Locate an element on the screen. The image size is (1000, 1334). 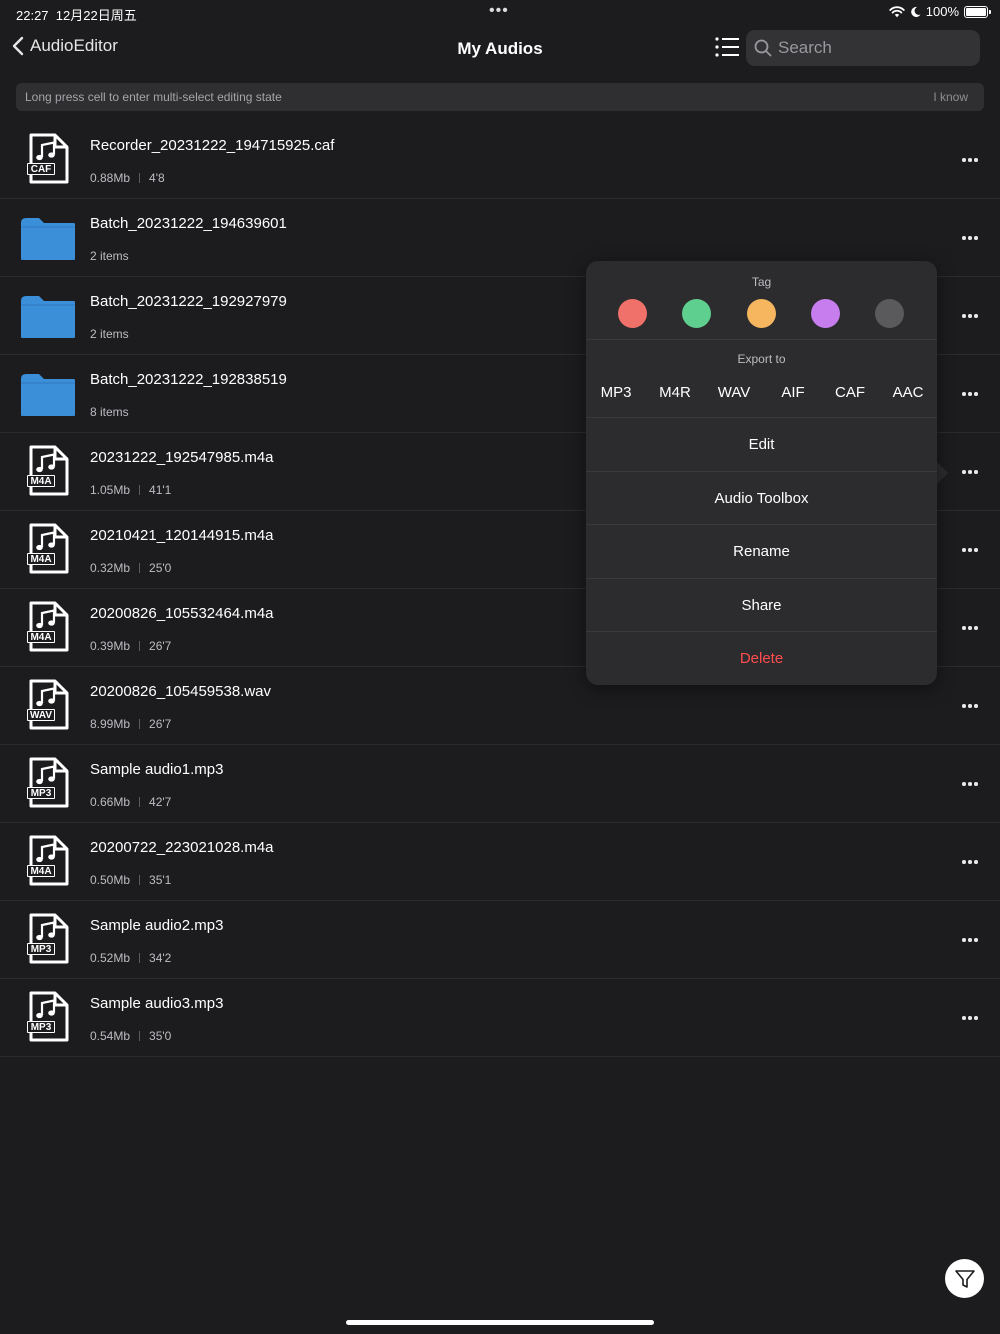
item-meta: 2 items is located at coordinates (109, 256).